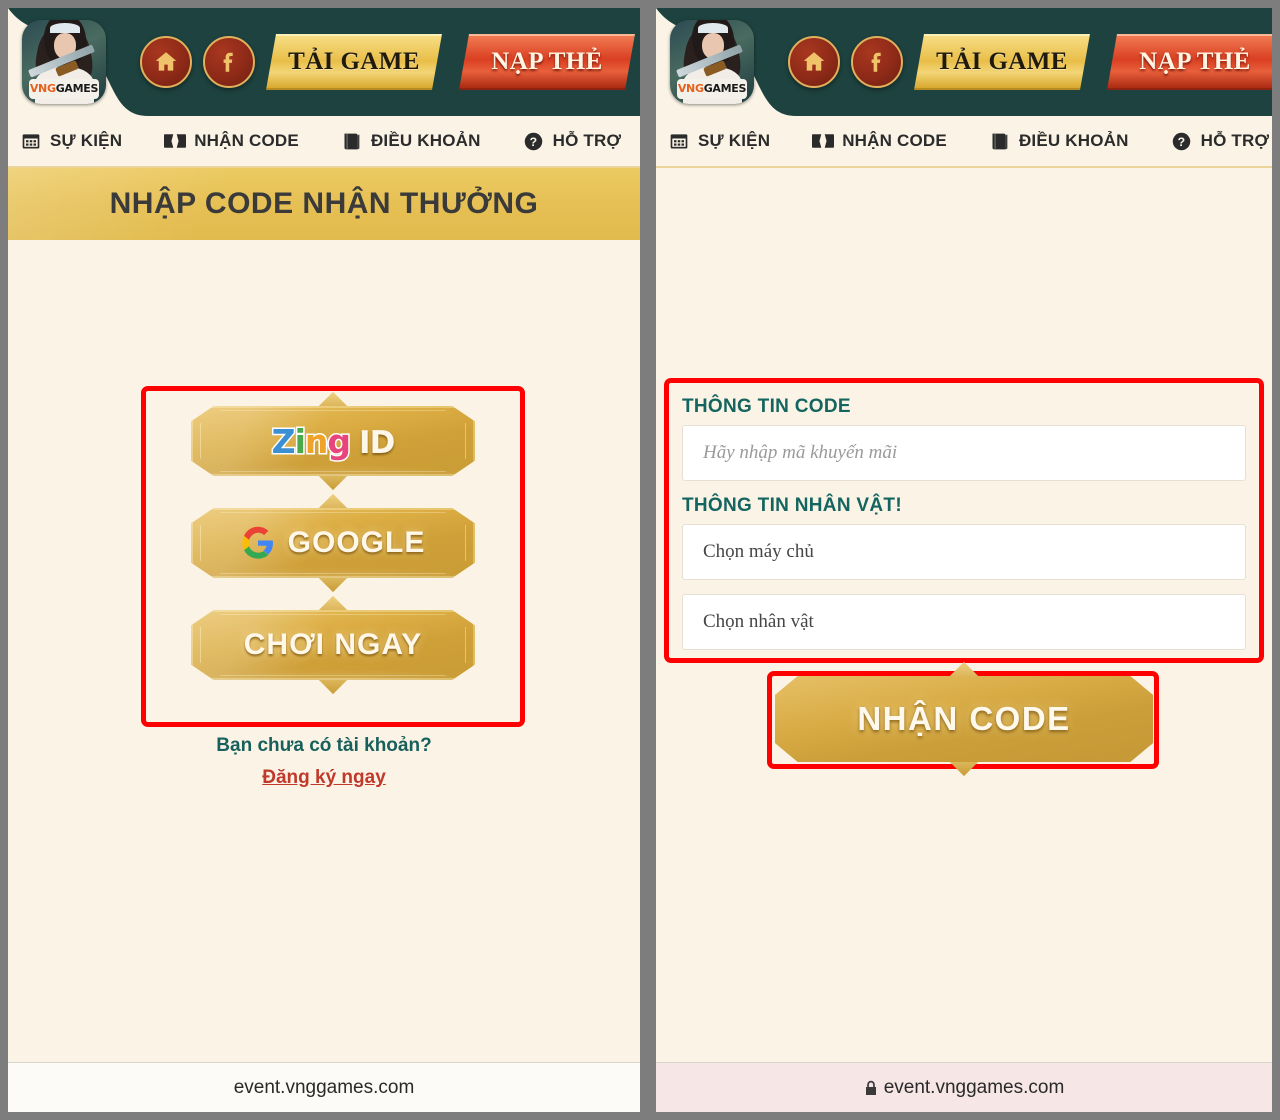 The height and width of the screenshot is (1120, 1280). I want to click on left-browser-footer: event.vnggames.com, so click(324, 1087).